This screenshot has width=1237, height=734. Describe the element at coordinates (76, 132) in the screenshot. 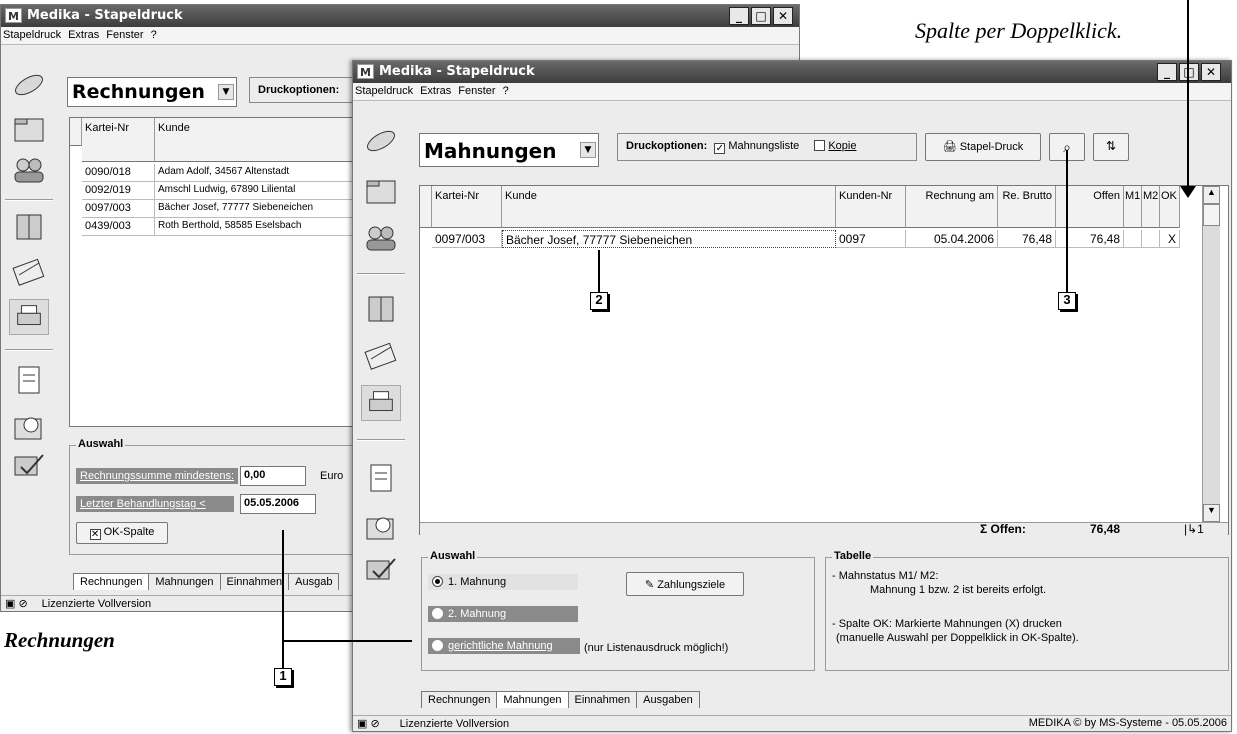

I see `row-selector-header` at that location.